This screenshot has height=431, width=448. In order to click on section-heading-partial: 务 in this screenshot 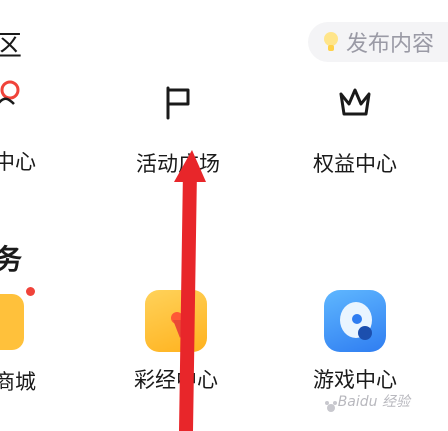, I will do `click(11, 259)`.